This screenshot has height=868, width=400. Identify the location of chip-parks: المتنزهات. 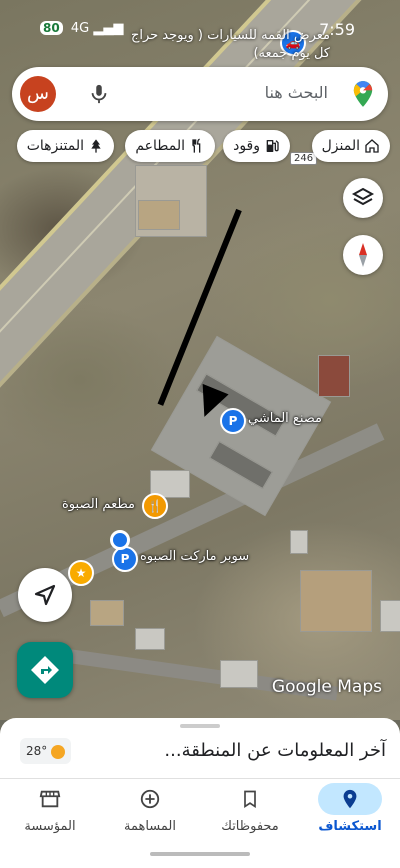
(65, 146).